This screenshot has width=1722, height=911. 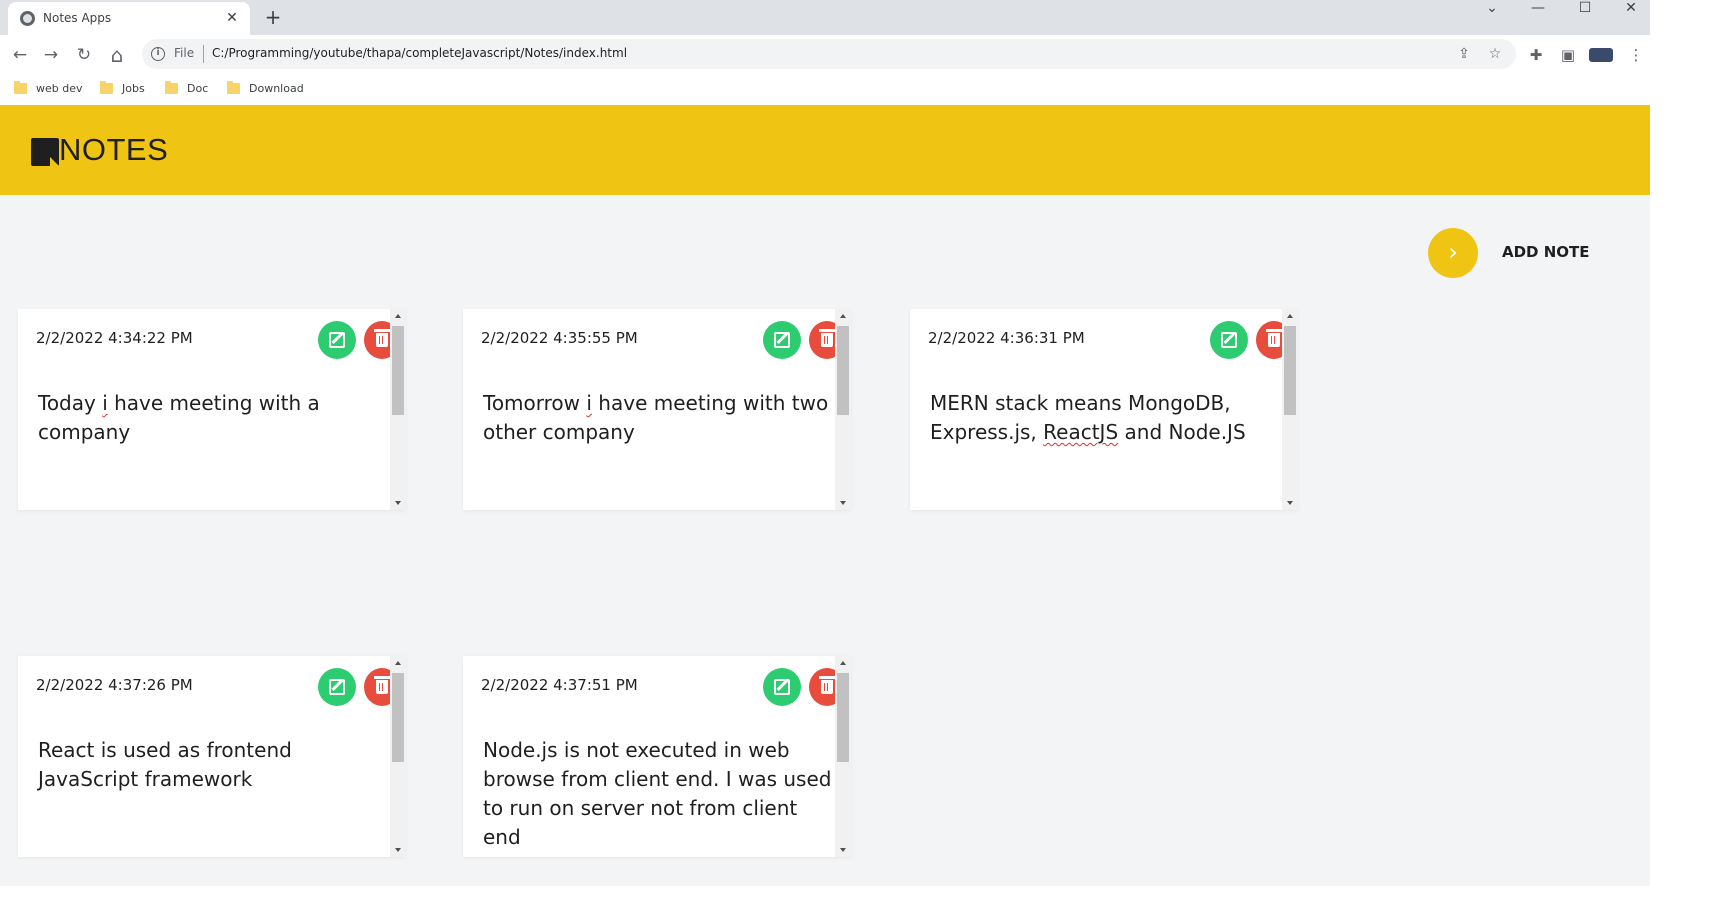 What do you see at coordinates (535, 403) in the screenshot?
I see `note-text-part: Tomorrow` at bounding box center [535, 403].